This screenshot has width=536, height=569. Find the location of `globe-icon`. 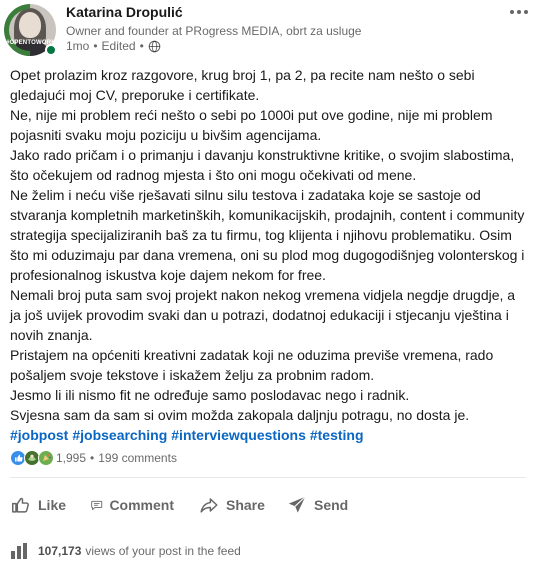

globe-icon is located at coordinates (154, 46).